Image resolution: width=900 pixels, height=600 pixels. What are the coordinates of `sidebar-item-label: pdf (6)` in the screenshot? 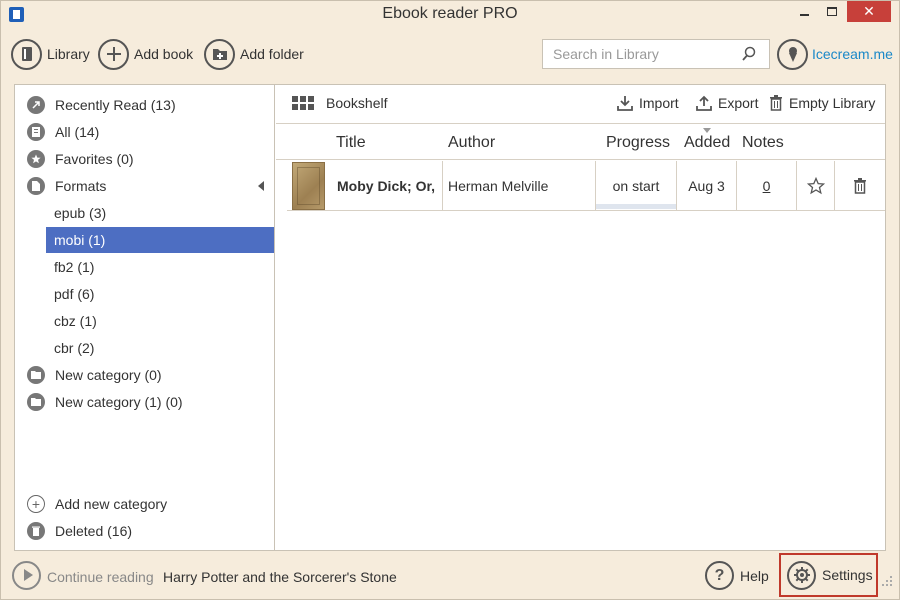 It's located at (74, 294).